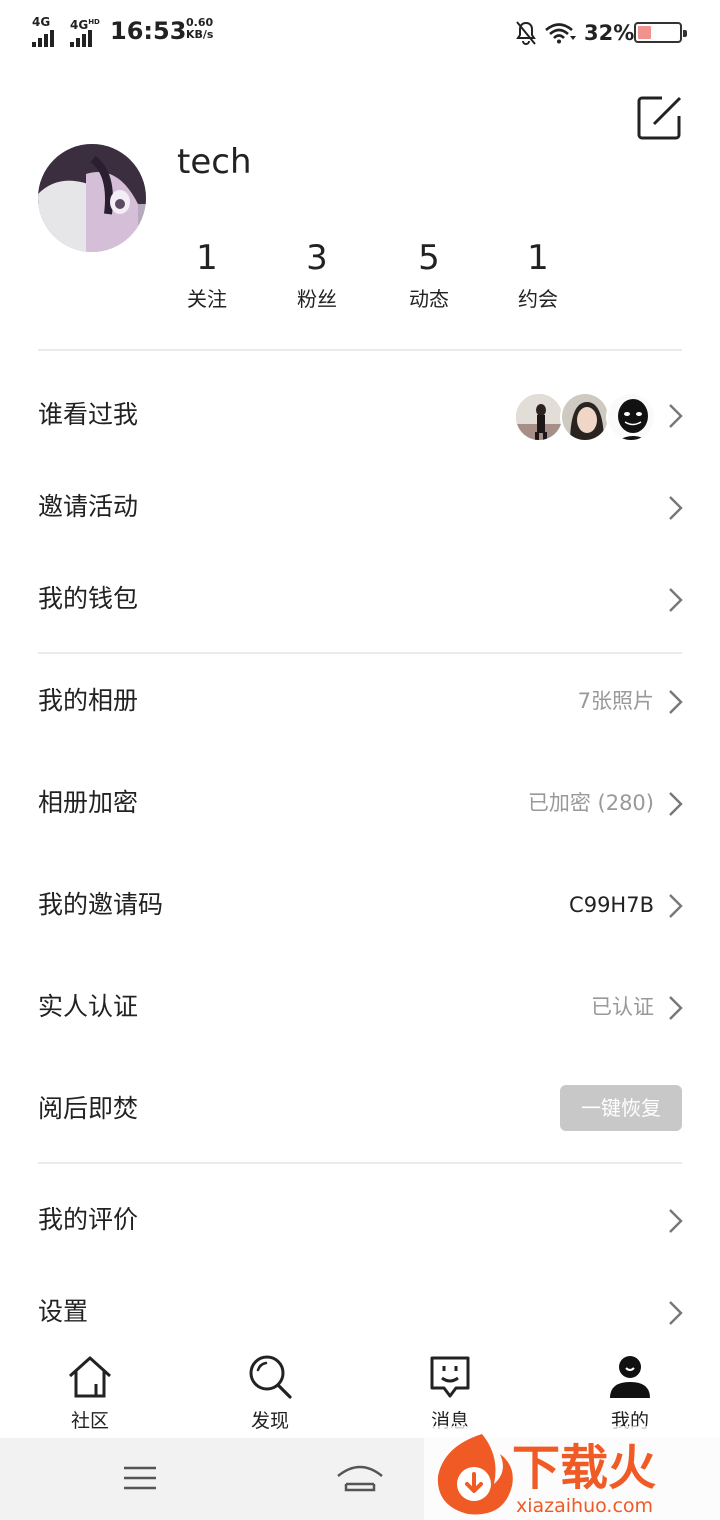 The width and height of the screenshot is (720, 1520). Describe the element at coordinates (615, 701) in the screenshot. I see `album-count: 7张照片` at that location.